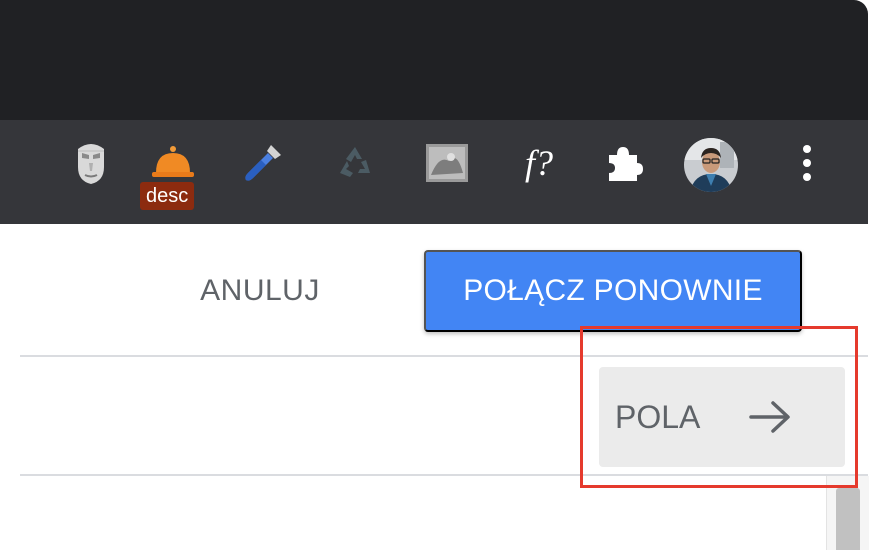  Describe the element at coordinates (447, 163) in the screenshot. I see `photo-thumbnail-icon` at that location.